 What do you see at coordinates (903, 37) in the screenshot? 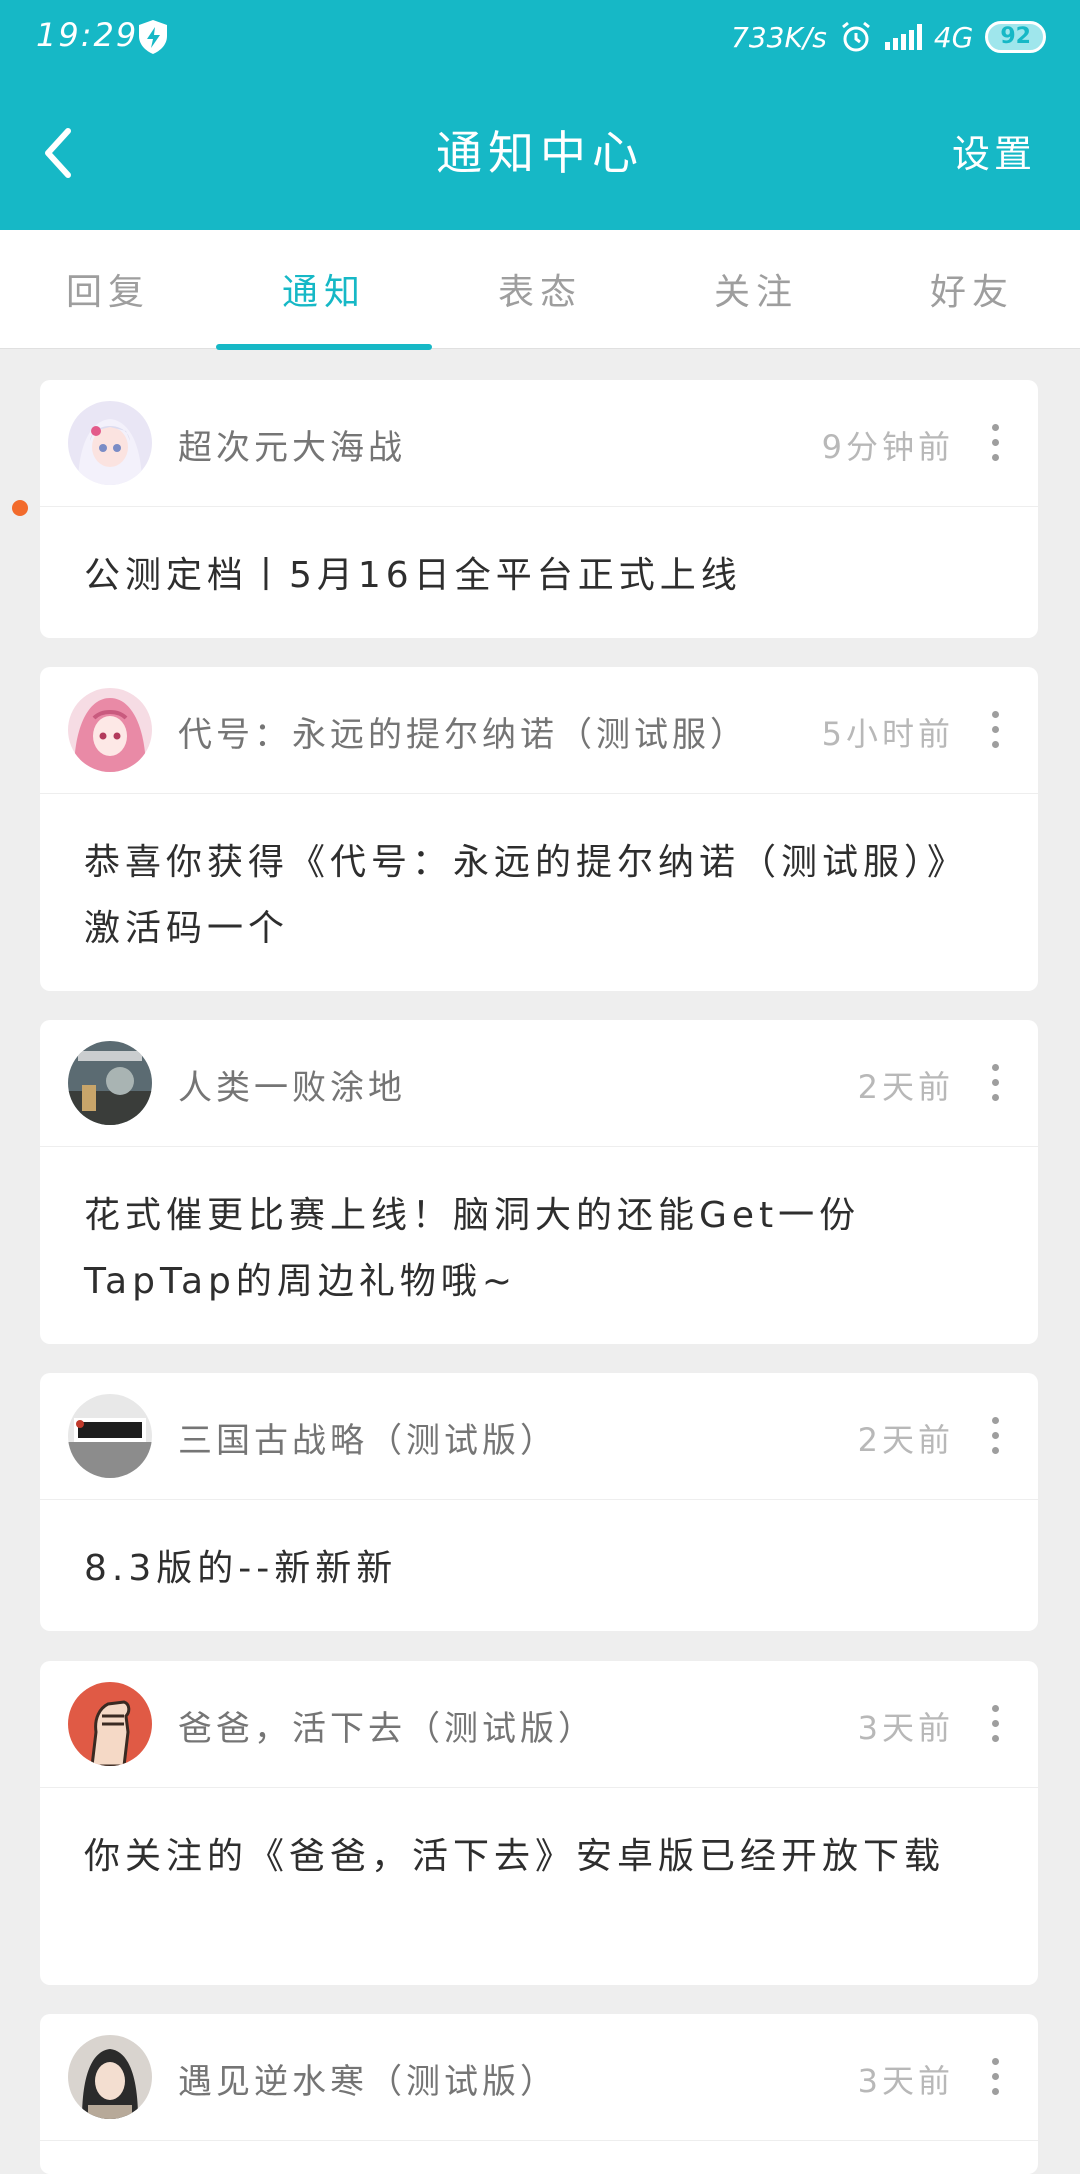
I see `cell-signal-icon` at bounding box center [903, 37].